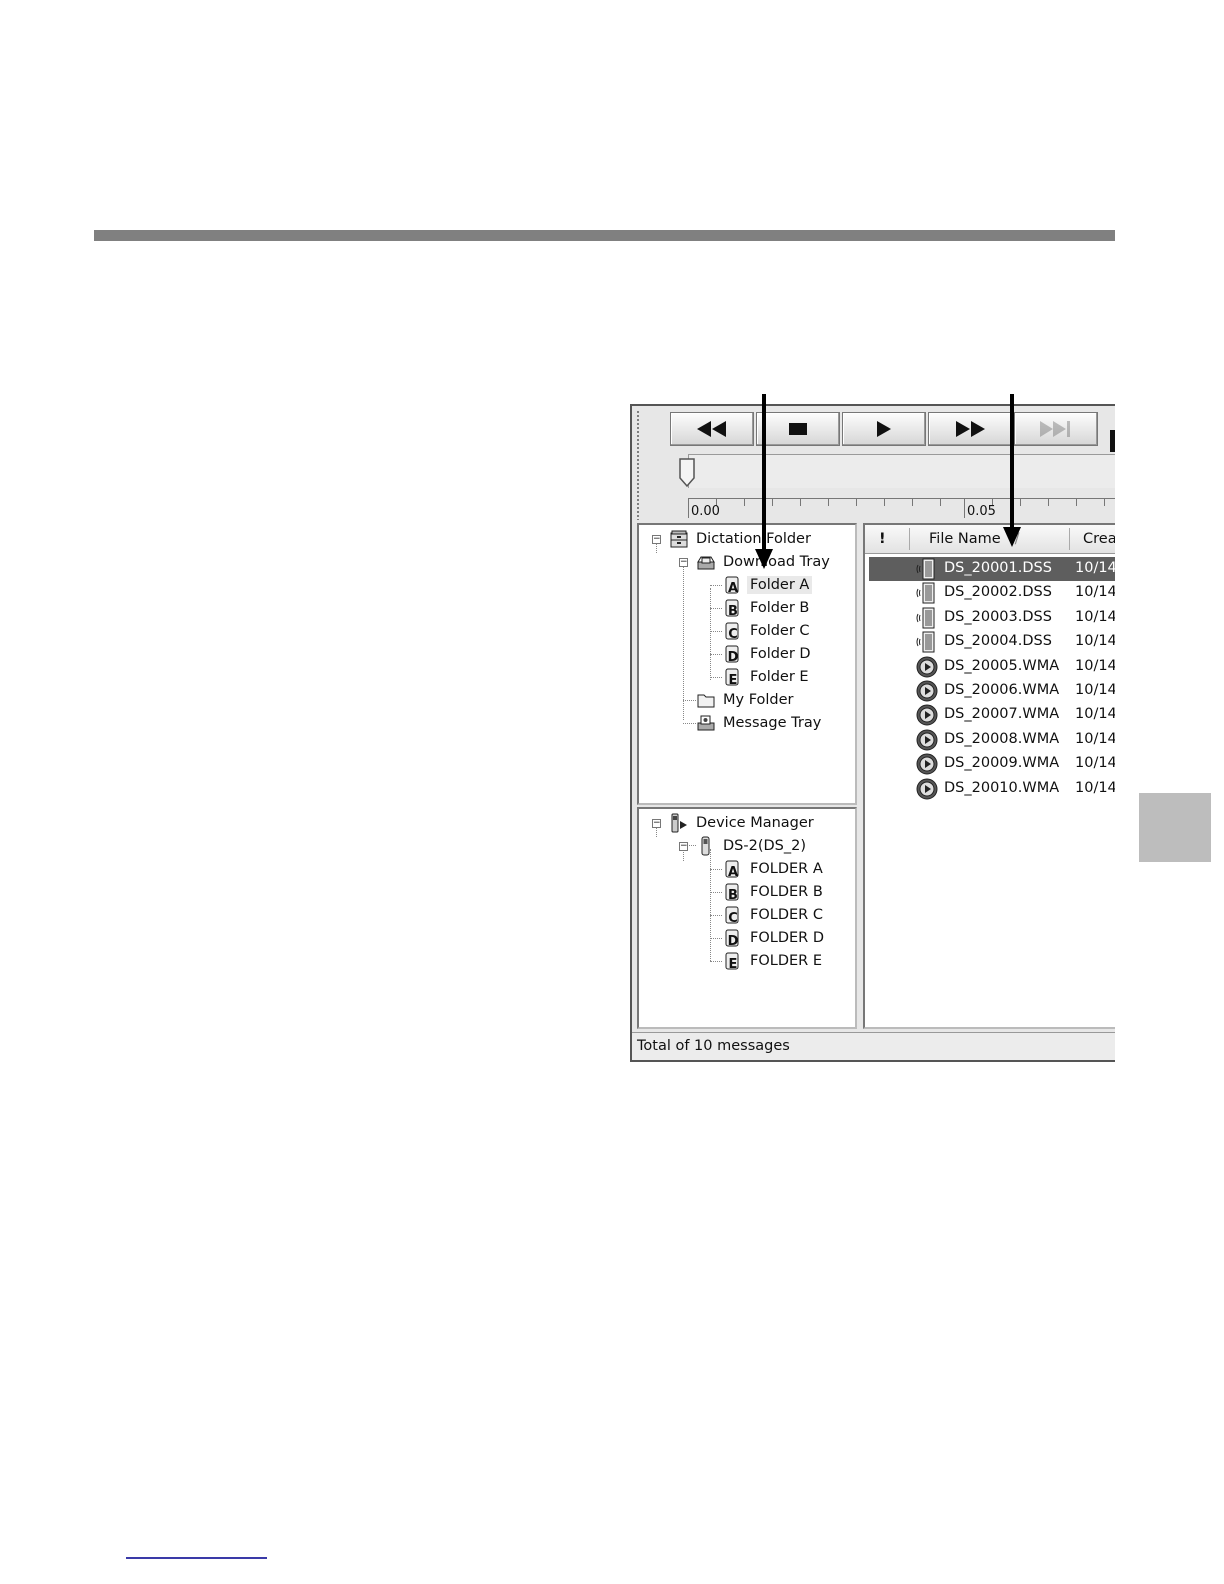  What do you see at coordinates (1099, 539) in the screenshot?
I see `column-created: Crea` at bounding box center [1099, 539].